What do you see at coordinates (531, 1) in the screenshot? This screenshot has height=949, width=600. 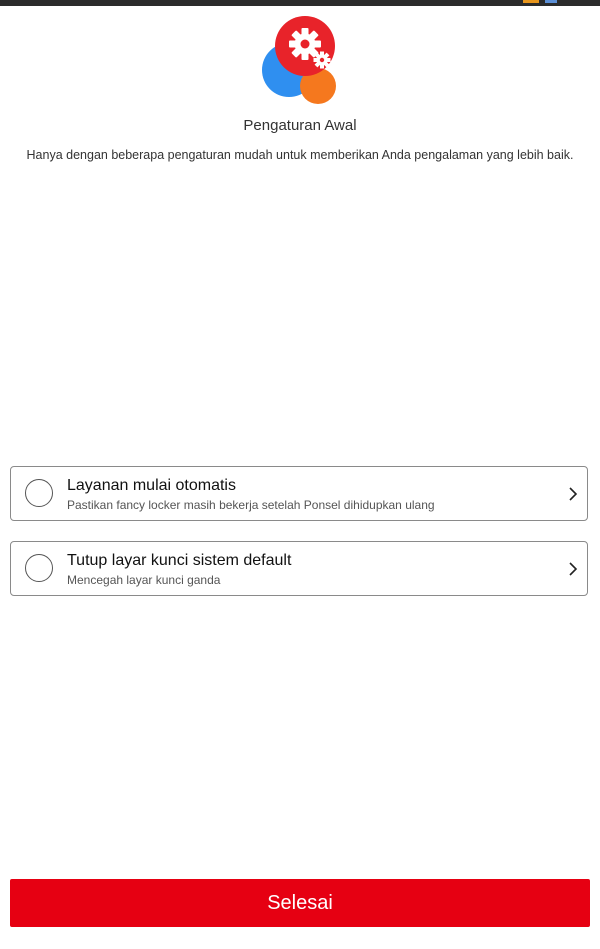 I see `notification-icon` at bounding box center [531, 1].